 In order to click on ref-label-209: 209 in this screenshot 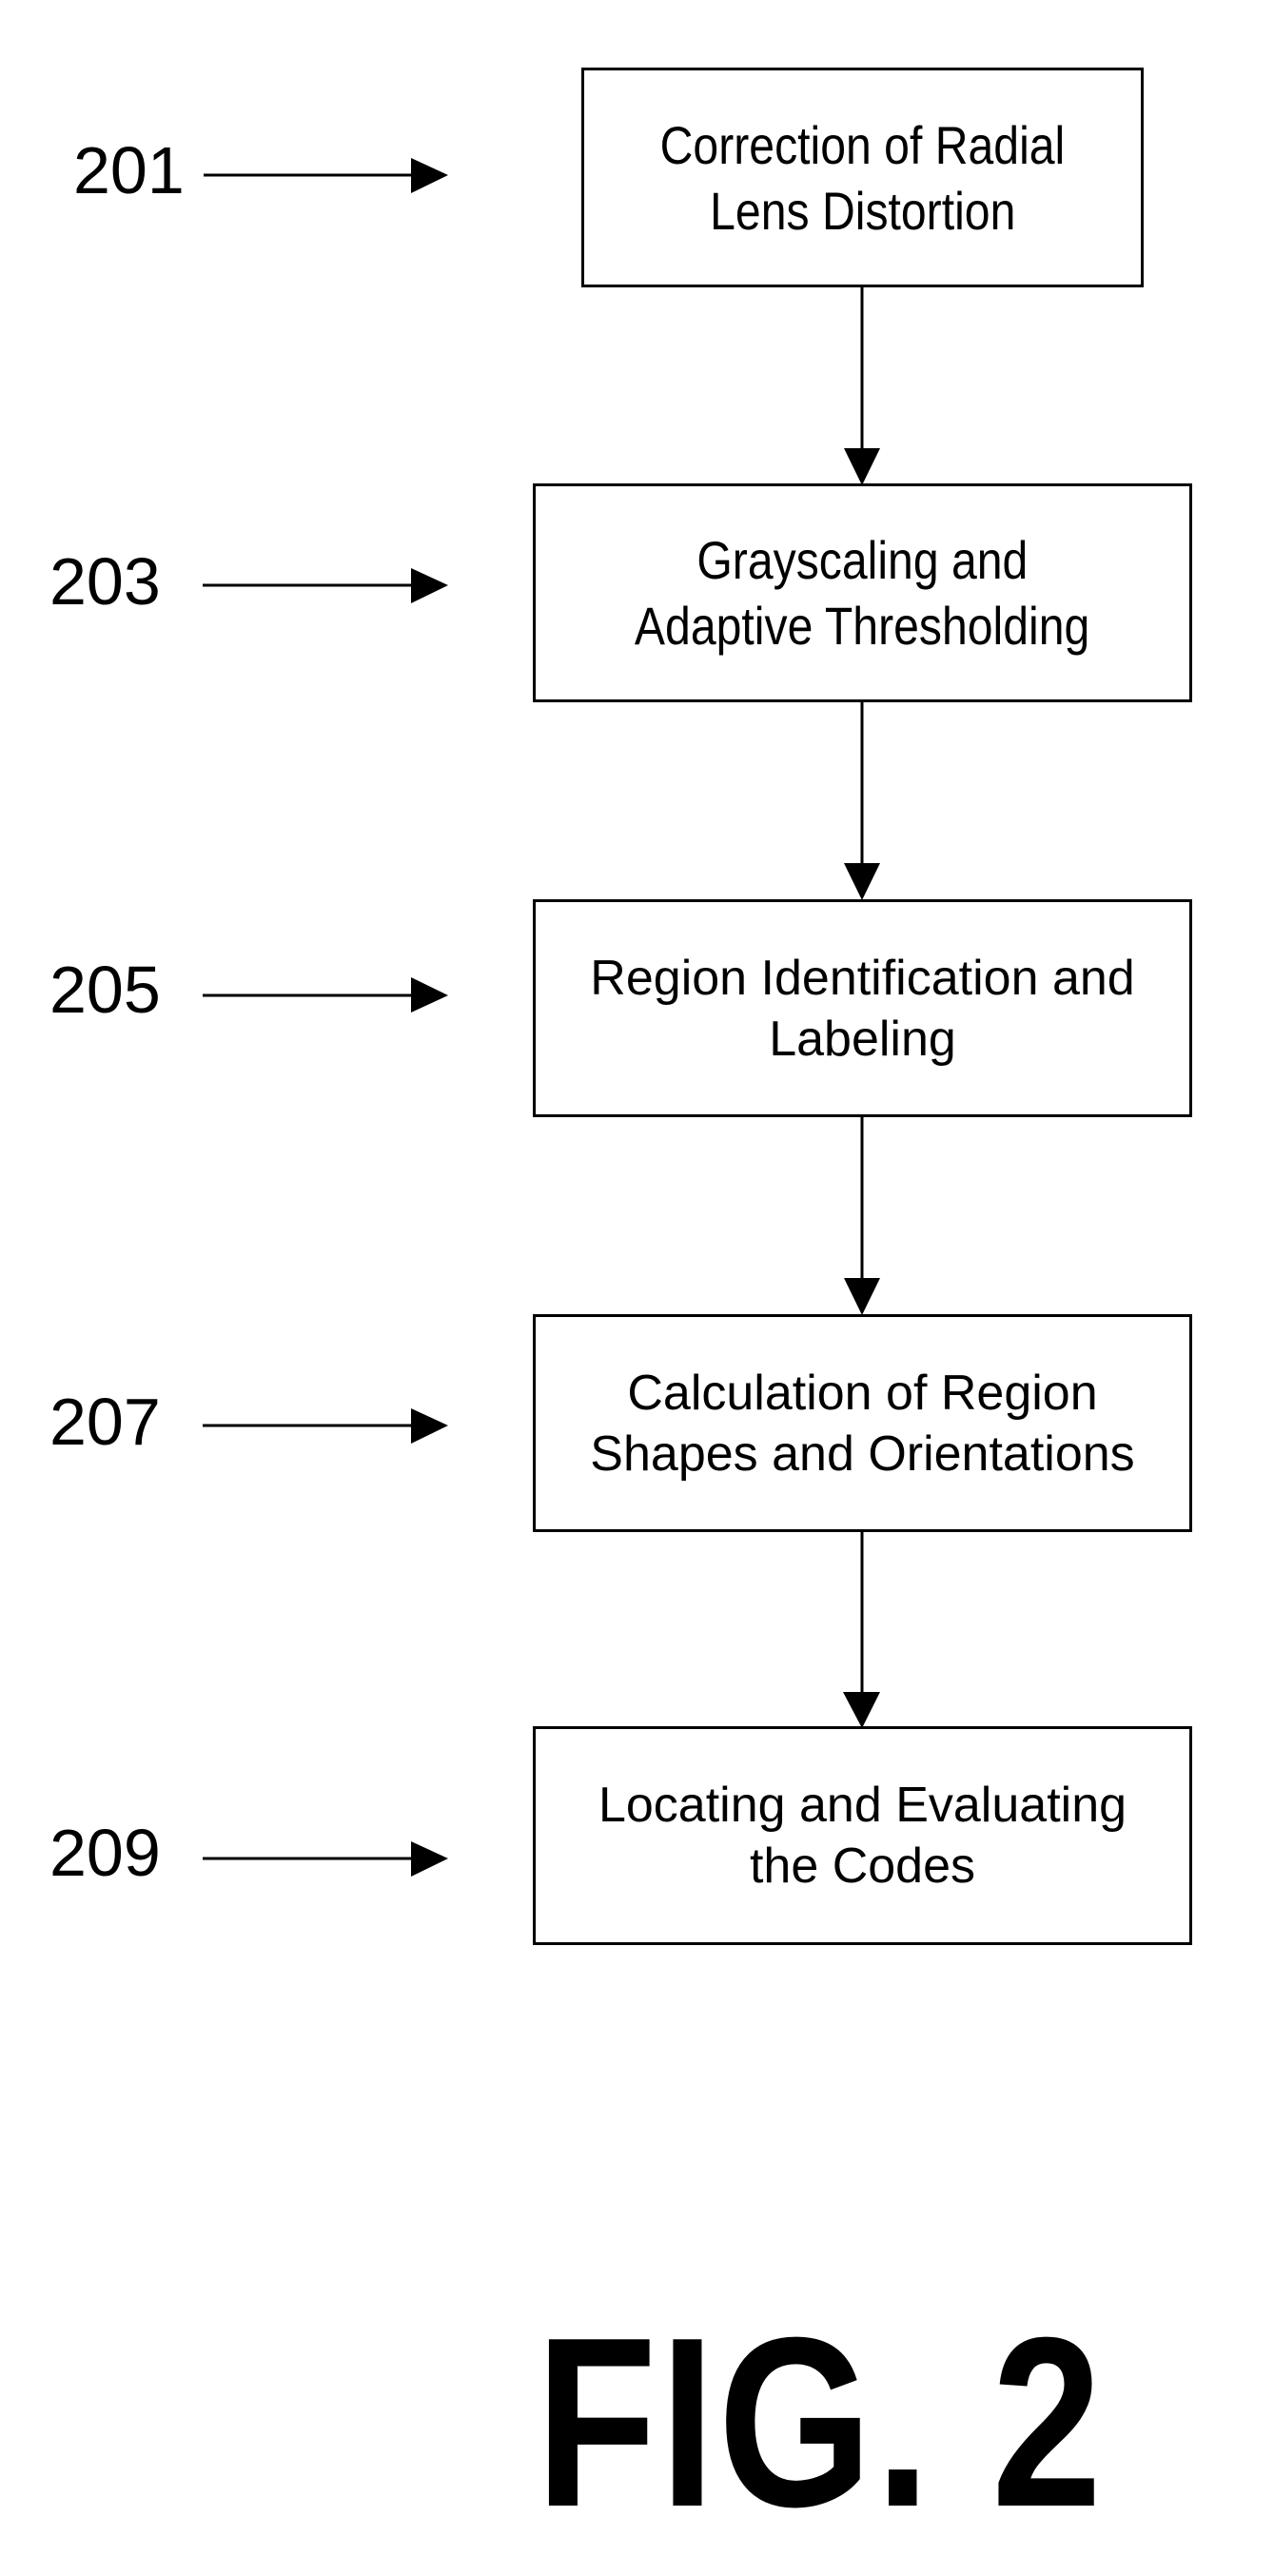, I will do `click(105, 1853)`.